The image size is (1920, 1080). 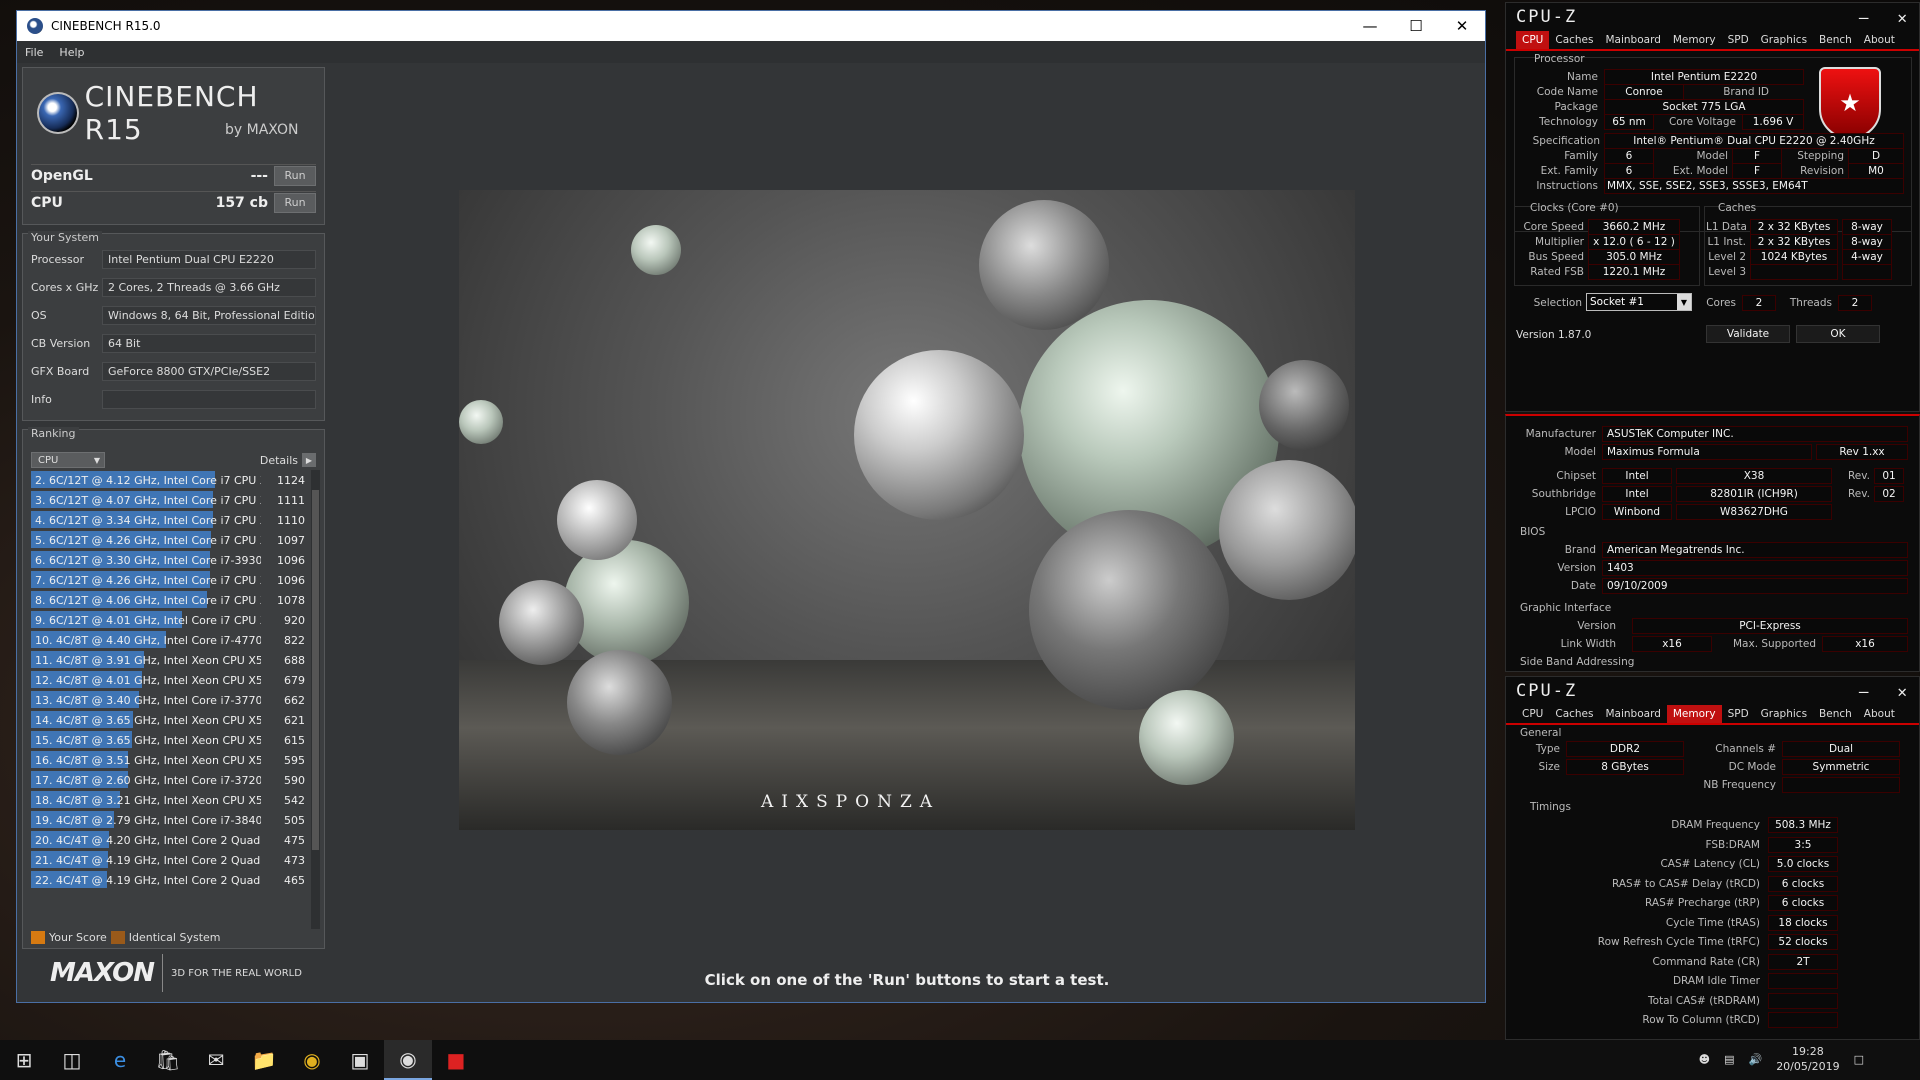 What do you see at coordinates (1569, 171) in the screenshot?
I see `label: Ext. Family` at bounding box center [1569, 171].